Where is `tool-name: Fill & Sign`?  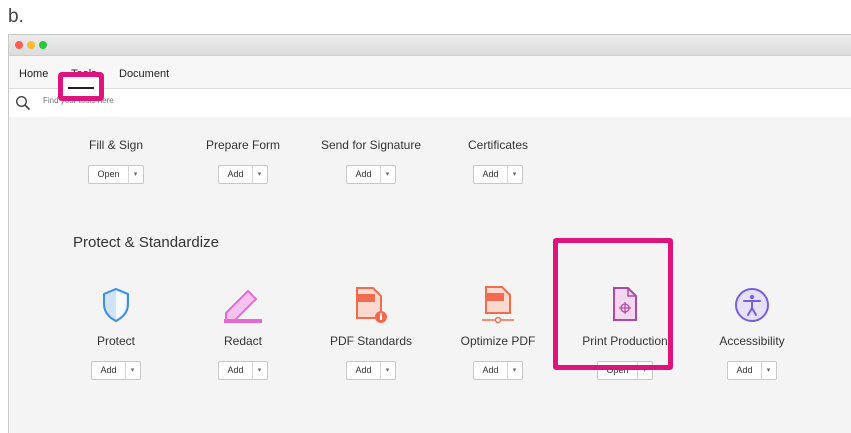 tool-name: Fill & Sign is located at coordinates (116, 145).